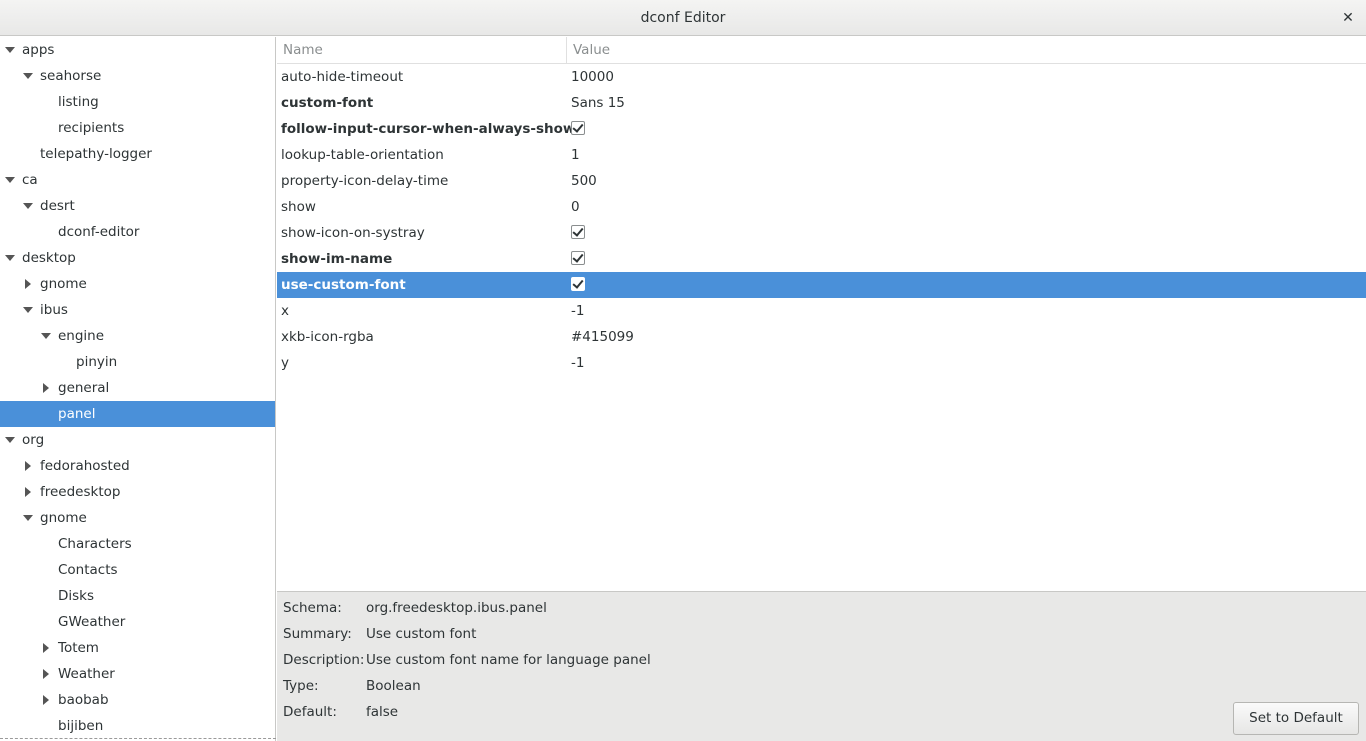 Image resolution: width=1366 pixels, height=741 pixels. What do you see at coordinates (821, 259) in the screenshot?
I see `key-row-show-im-name: show-im-name` at bounding box center [821, 259].